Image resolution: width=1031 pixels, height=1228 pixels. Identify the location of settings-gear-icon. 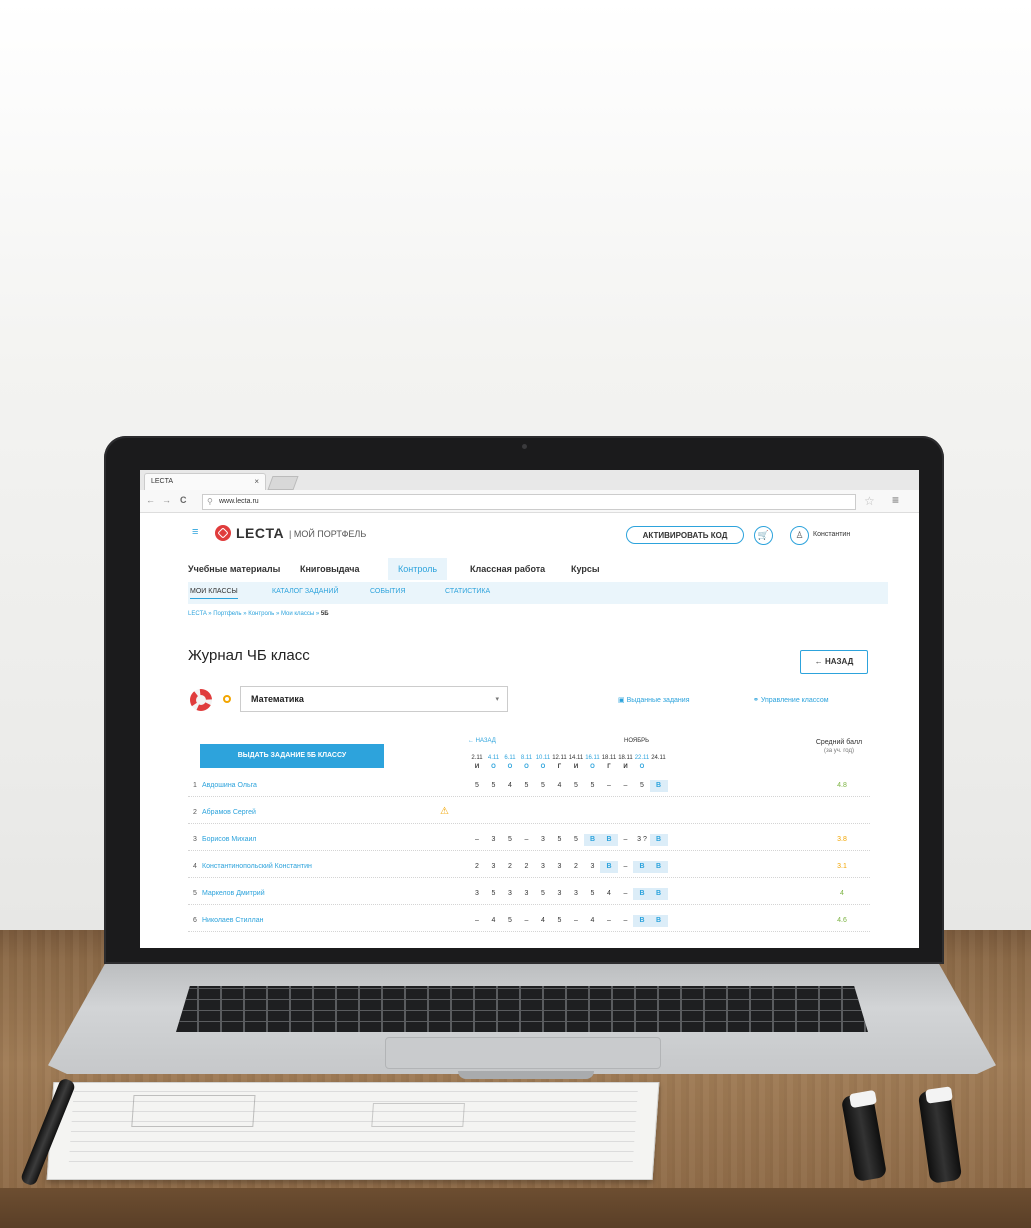
(227, 699).